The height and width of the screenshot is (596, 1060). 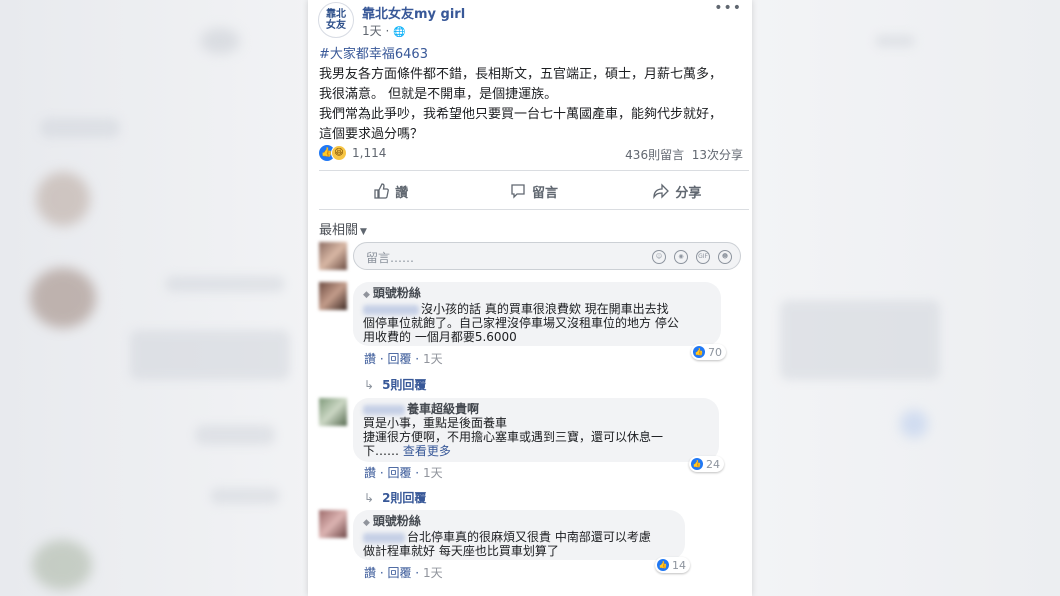 What do you see at coordinates (443, 409) in the screenshot?
I see `commenter-name: 養車超級貴啊` at bounding box center [443, 409].